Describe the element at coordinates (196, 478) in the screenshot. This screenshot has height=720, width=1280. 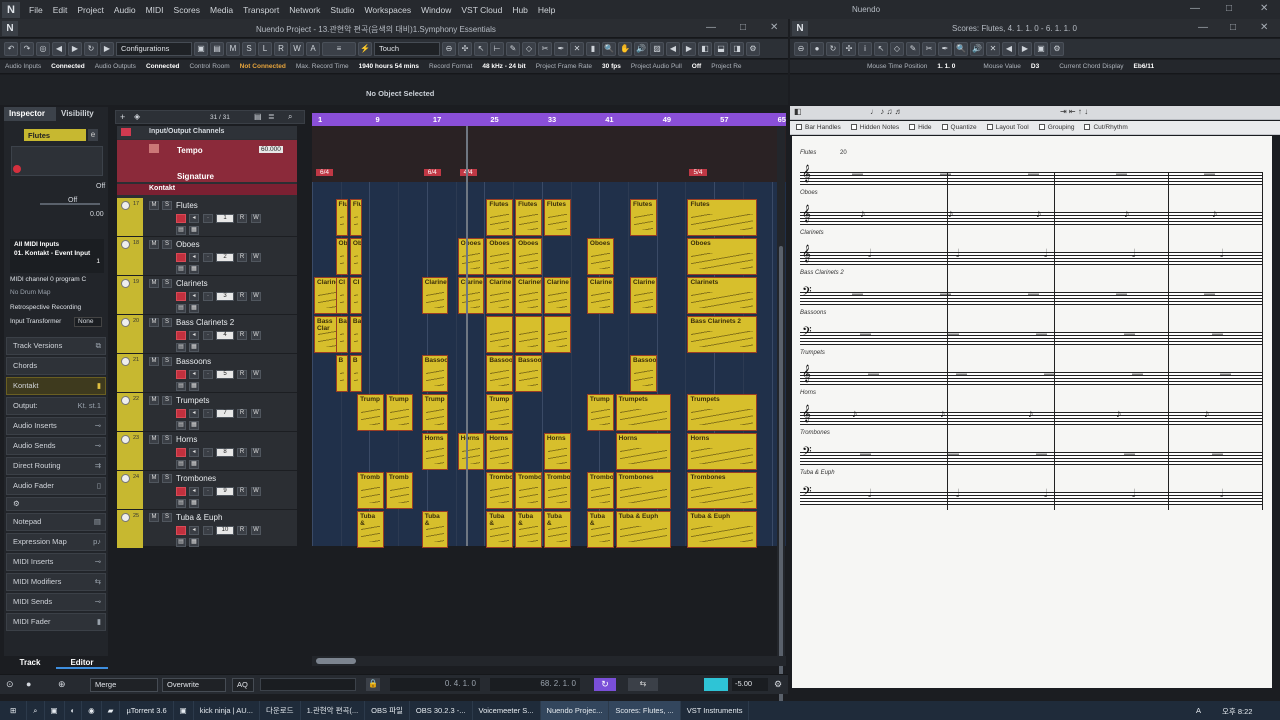
I see `track-name: Trombones` at that location.